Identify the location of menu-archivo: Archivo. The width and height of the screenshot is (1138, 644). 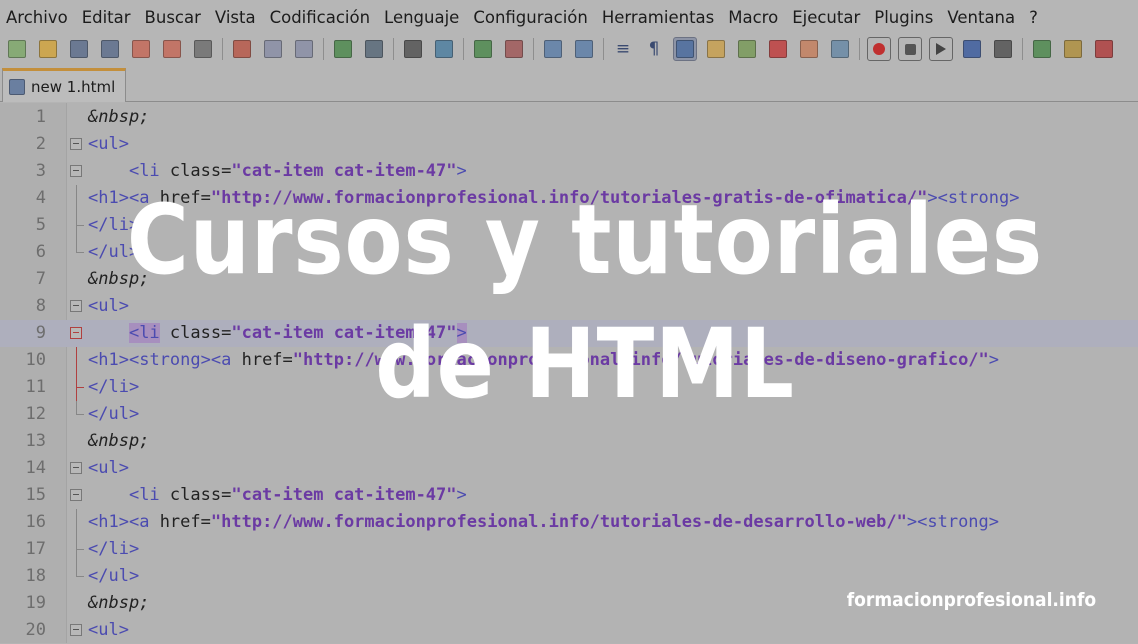
(37, 17).